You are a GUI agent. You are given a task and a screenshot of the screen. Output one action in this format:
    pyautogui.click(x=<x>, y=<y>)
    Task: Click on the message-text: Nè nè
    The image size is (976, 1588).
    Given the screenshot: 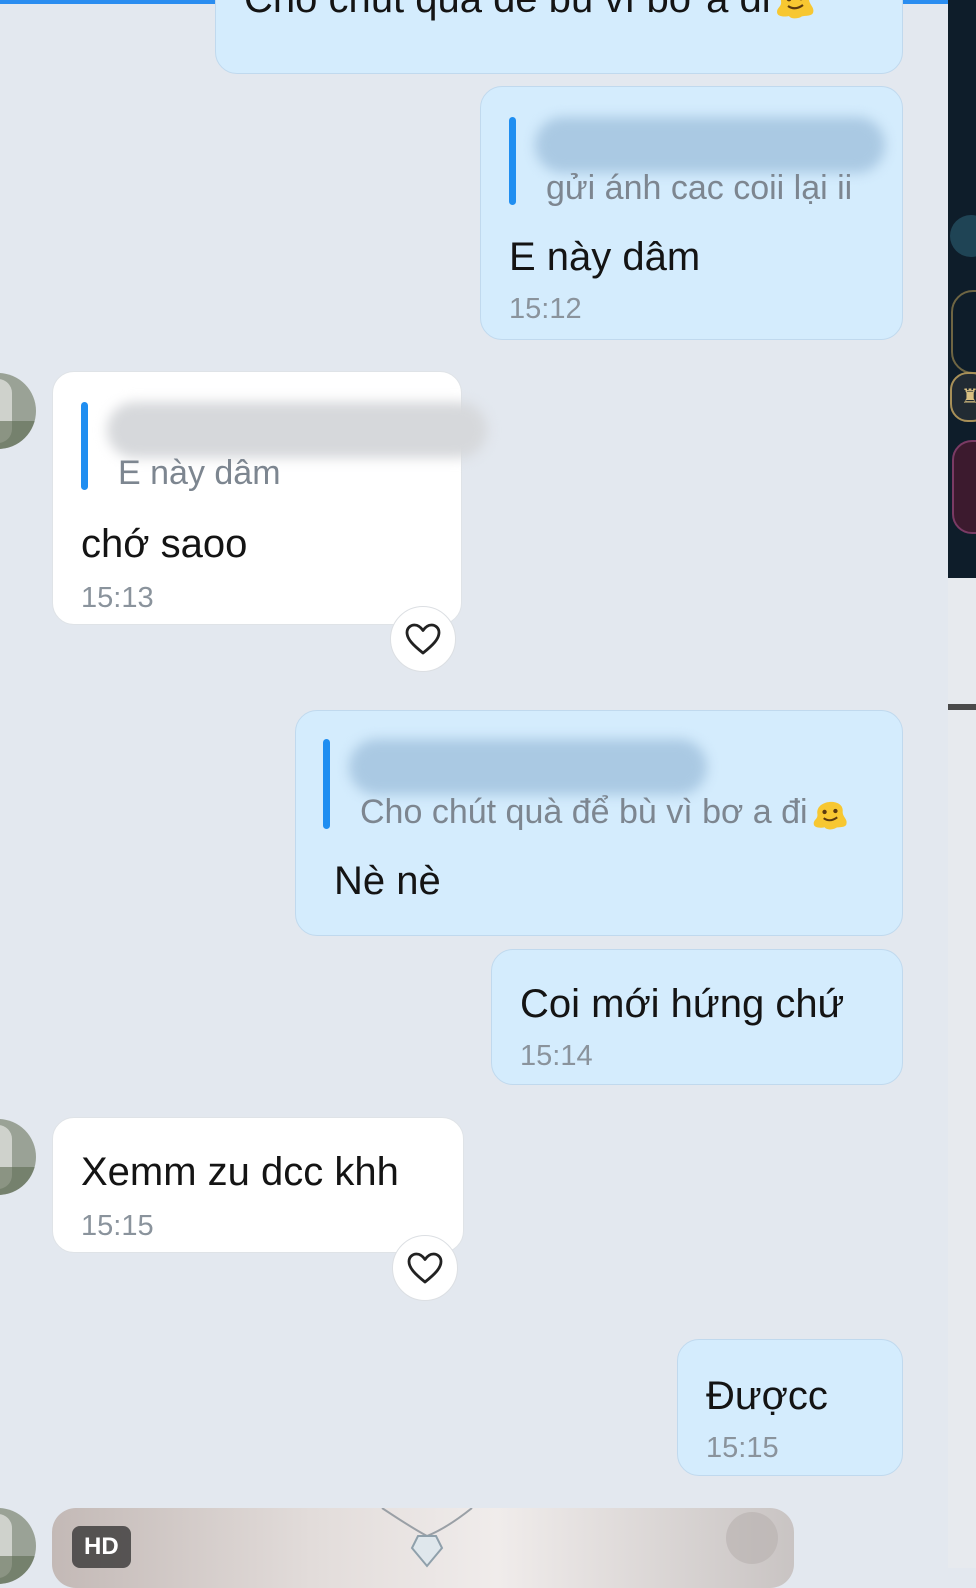 What is the action you would take?
    pyautogui.click(x=387, y=881)
    